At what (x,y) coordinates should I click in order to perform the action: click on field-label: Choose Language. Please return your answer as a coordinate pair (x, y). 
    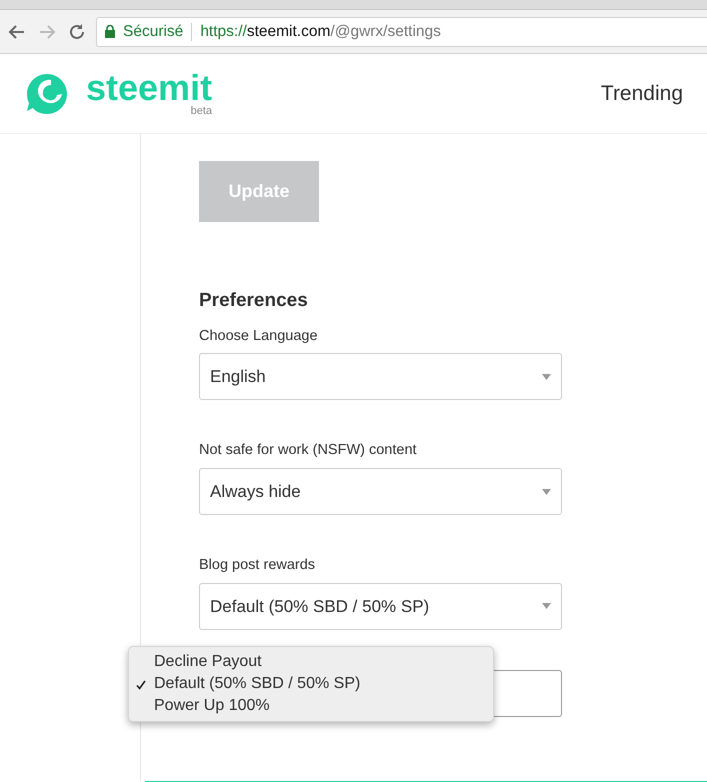
    Looking at the image, I should click on (259, 336).